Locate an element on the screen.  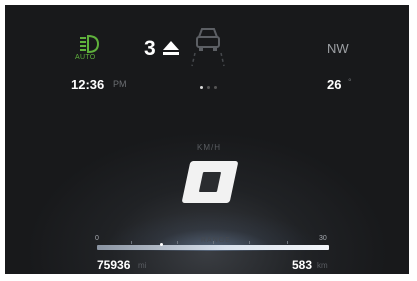
range-min-label: 0 is located at coordinates (97, 238).